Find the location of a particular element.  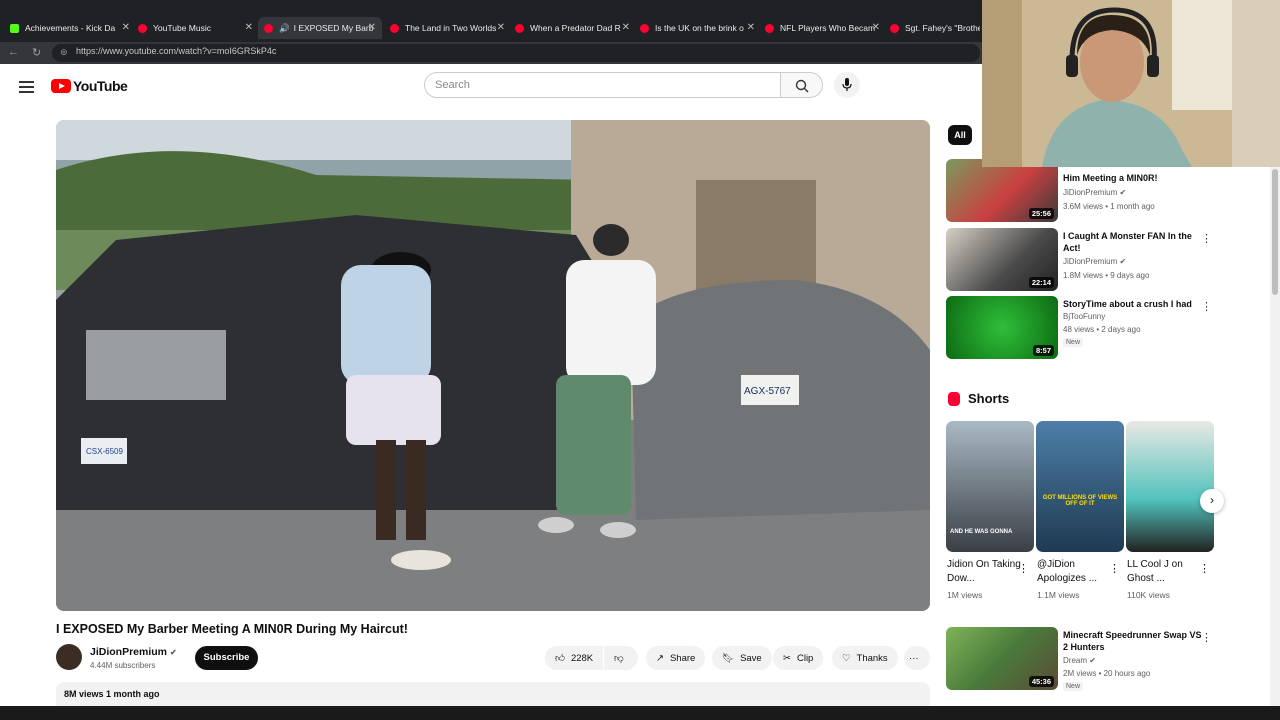

search-button is located at coordinates (802, 85).